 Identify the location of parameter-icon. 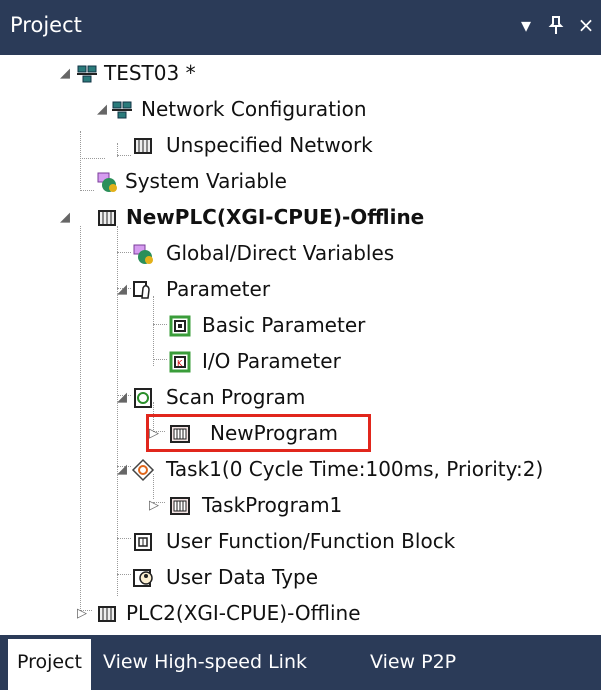
(143, 290).